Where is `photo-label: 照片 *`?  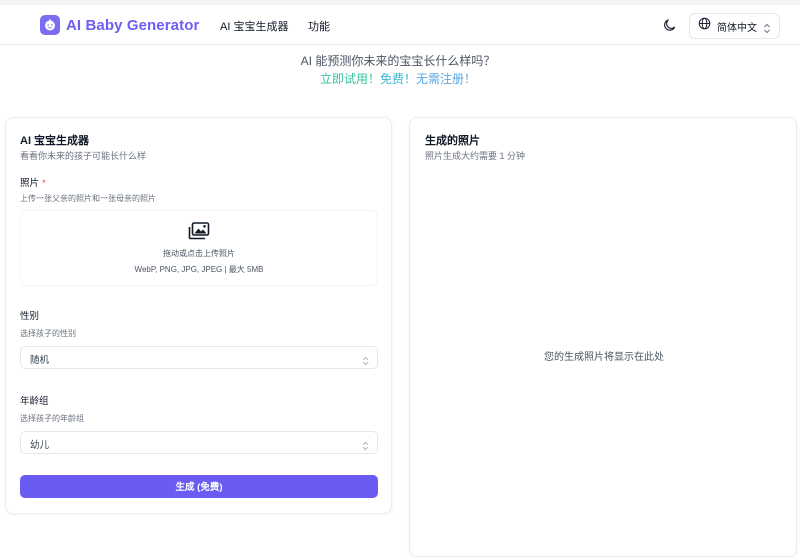
photo-label: 照片 * is located at coordinates (33, 182).